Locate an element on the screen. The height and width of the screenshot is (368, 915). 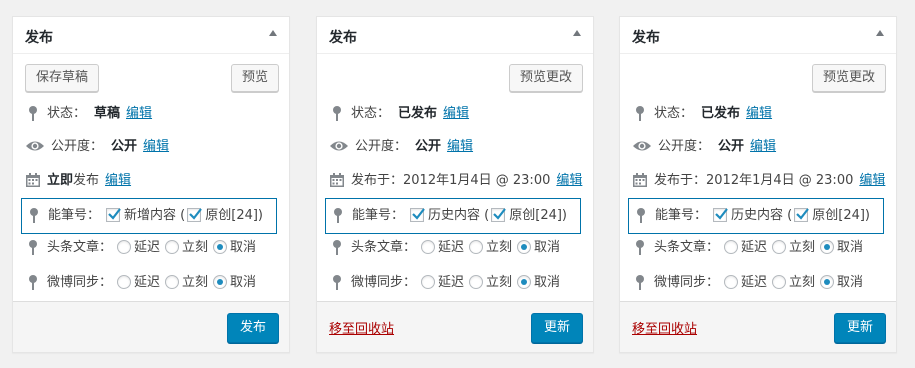
new-content-checkbox is located at coordinates (113, 214).